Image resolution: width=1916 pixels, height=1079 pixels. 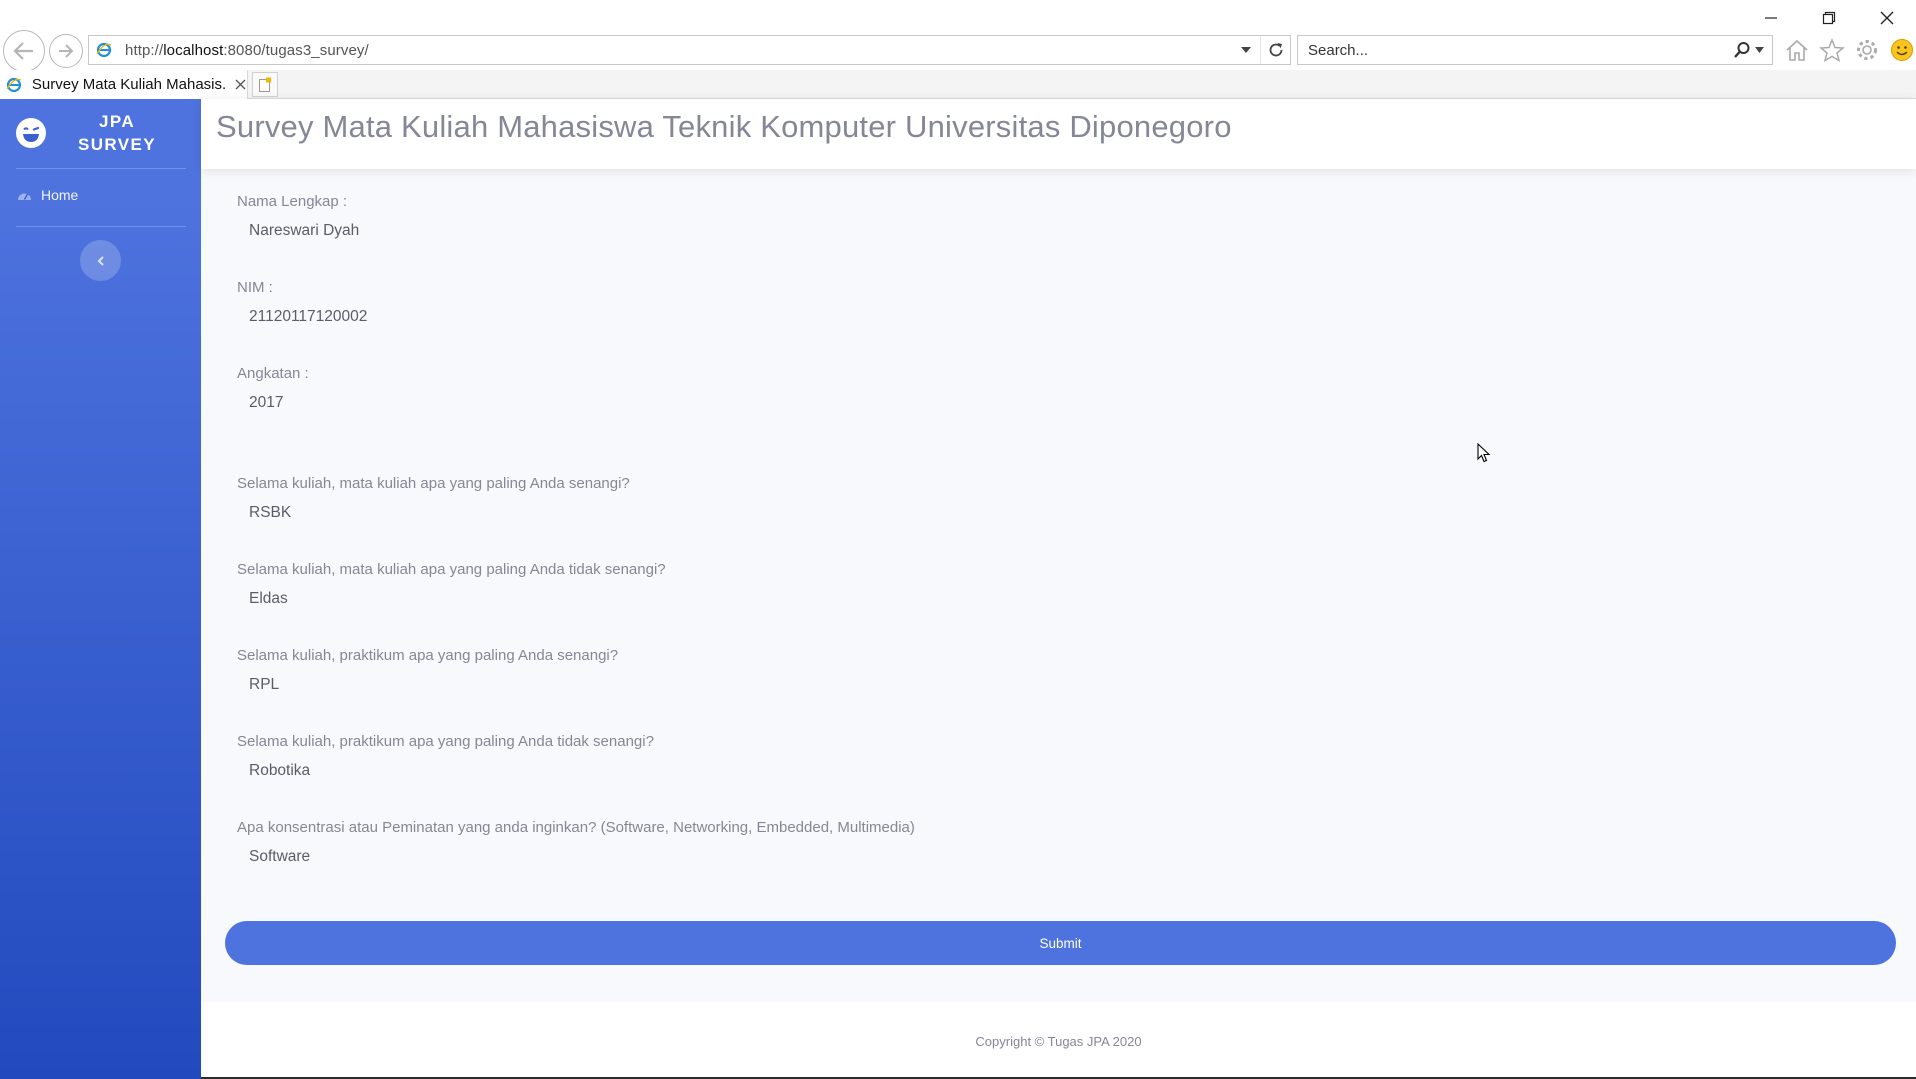 I want to click on arrow-right-icon, so click(x=66, y=51).